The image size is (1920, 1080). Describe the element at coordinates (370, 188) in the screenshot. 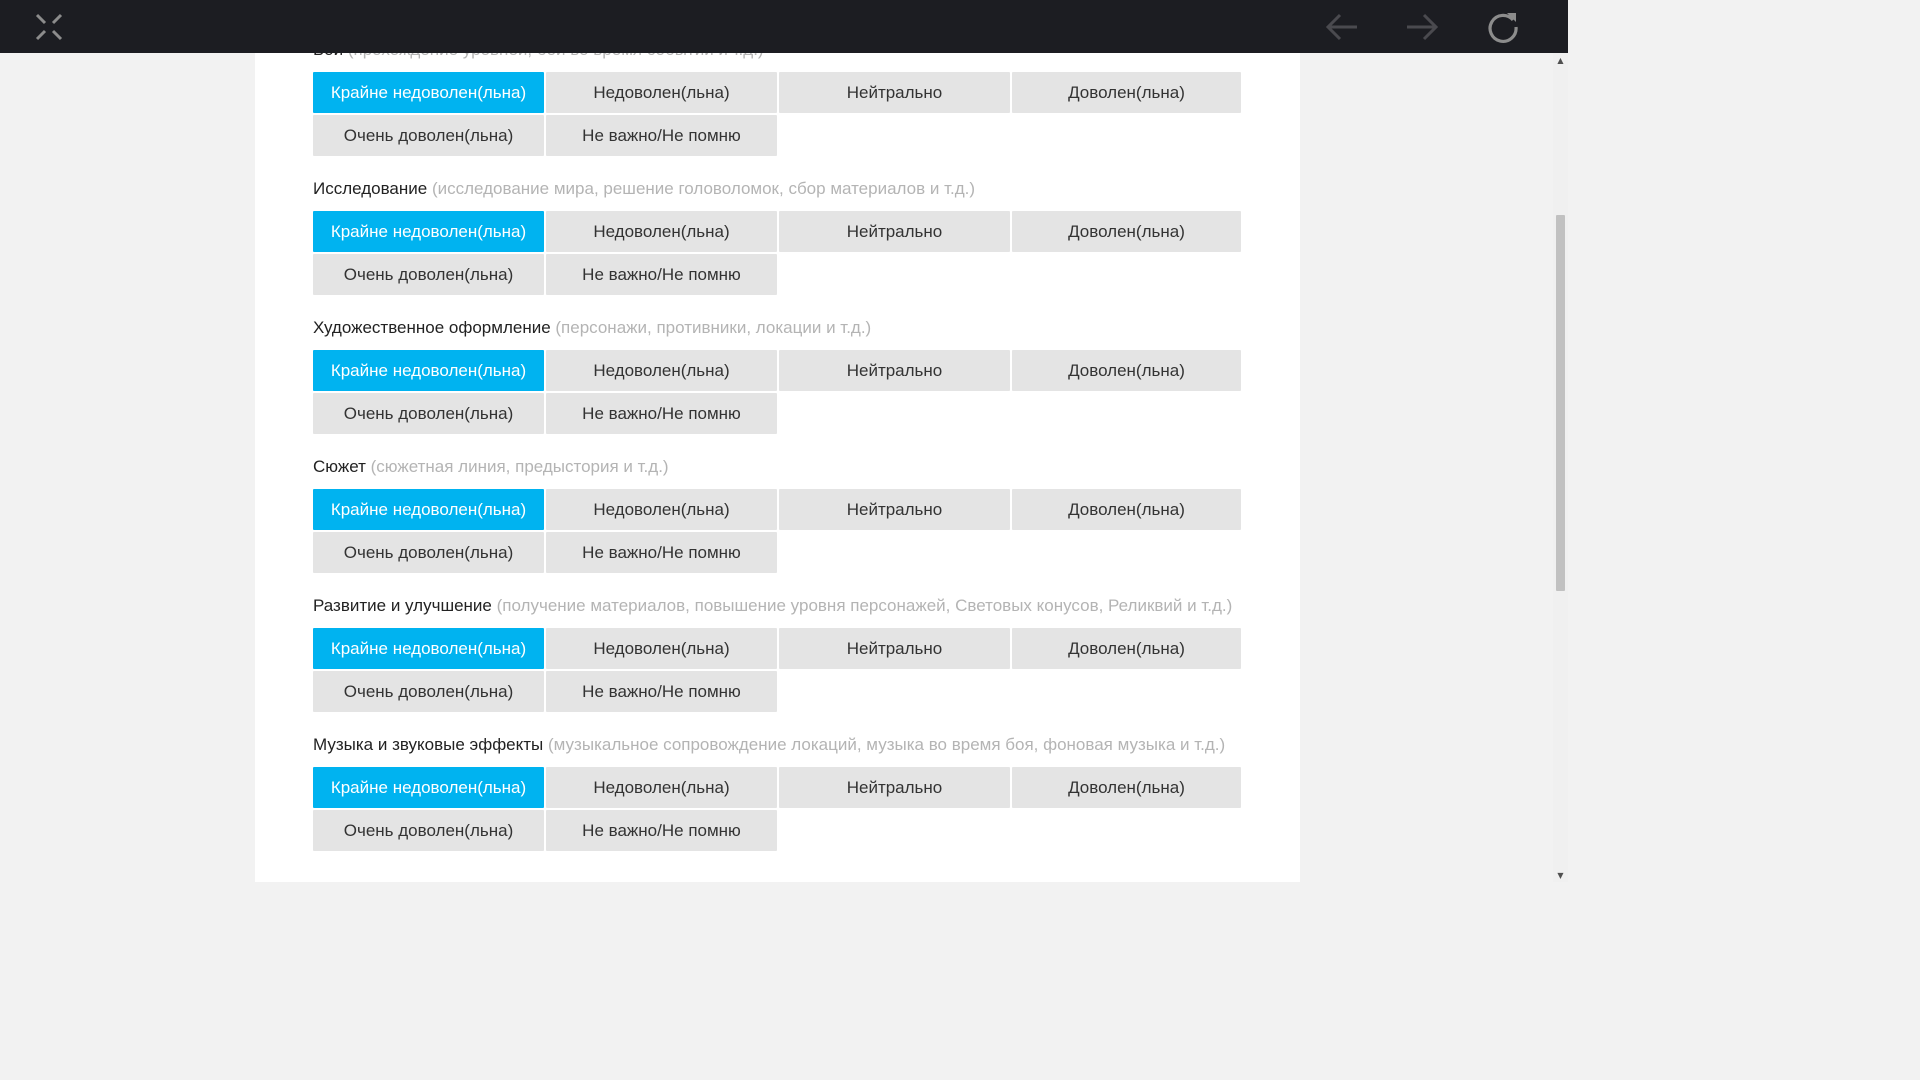

I see `question-label: Исследование` at that location.